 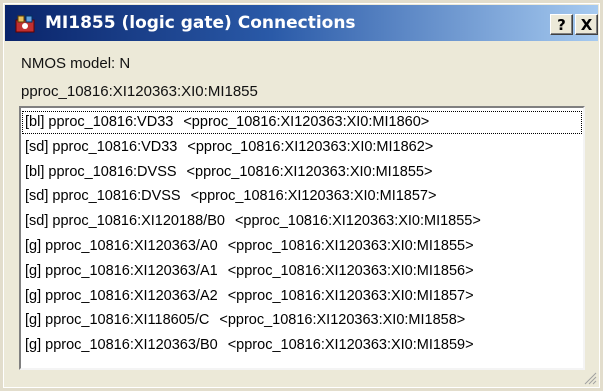 I want to click on help-button: ?, so click(x=561, y=24).